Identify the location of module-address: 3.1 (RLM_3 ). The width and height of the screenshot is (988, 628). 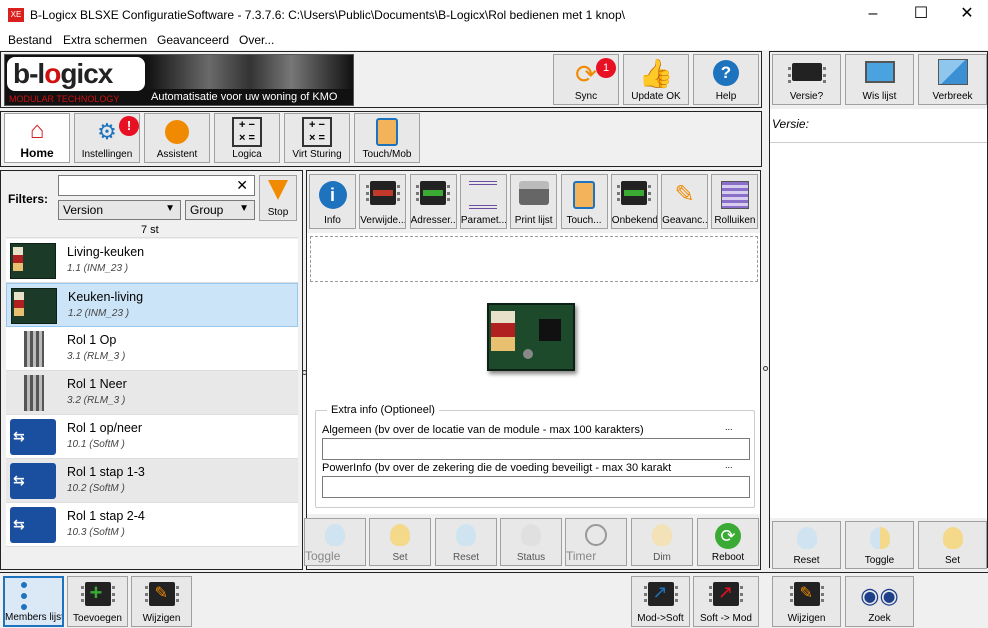
(96, 356).